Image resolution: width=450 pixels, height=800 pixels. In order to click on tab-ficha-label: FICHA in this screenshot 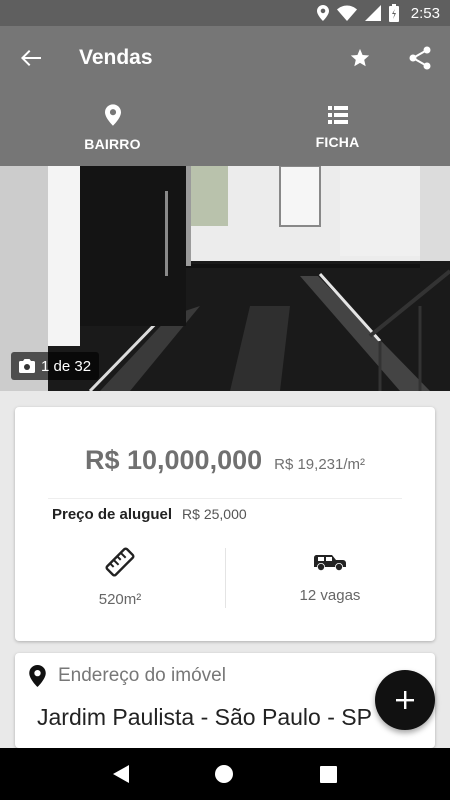, I will do `click(337, 142)`.